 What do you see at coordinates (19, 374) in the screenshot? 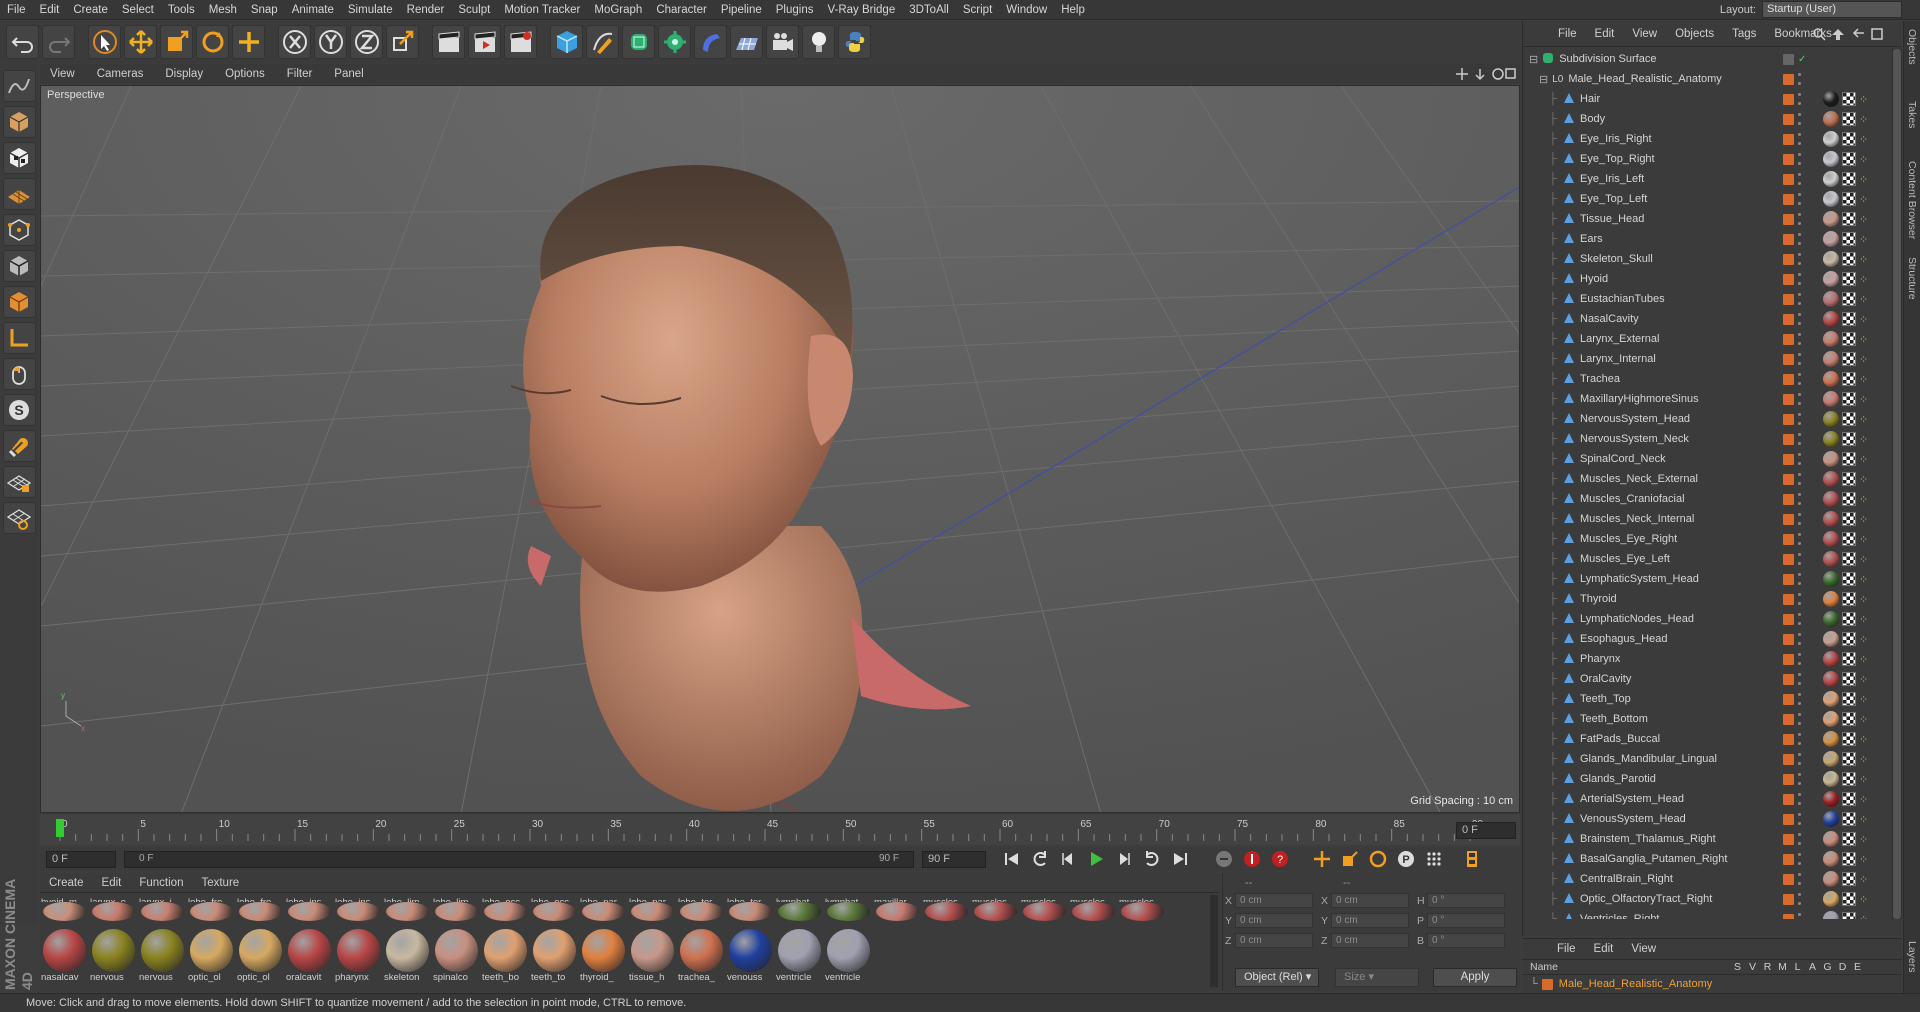
I see `tweak-mode-button` at bounding box center [19, 374].